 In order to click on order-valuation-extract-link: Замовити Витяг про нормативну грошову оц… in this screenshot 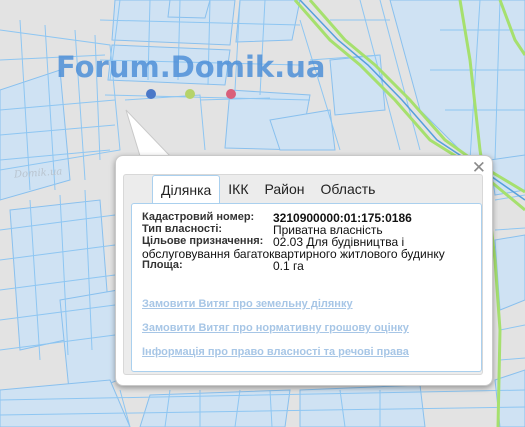, I will do `click(275, 328)`.